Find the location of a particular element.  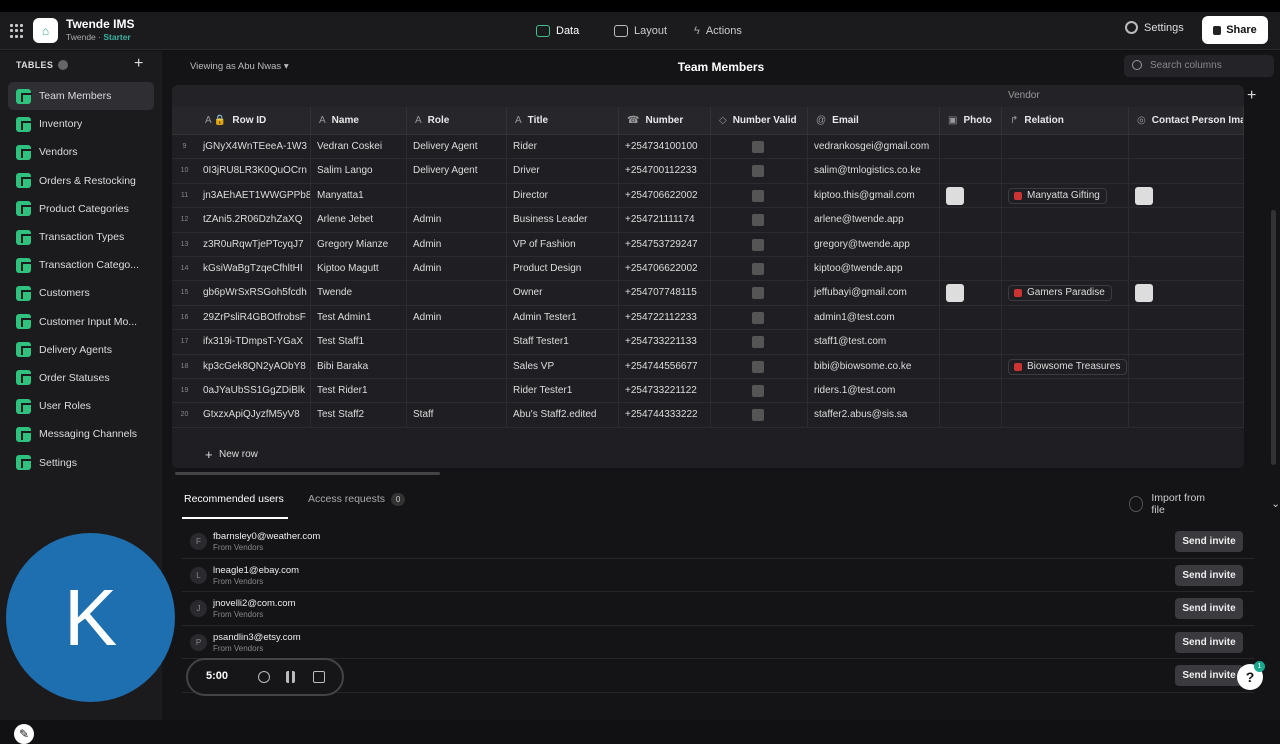

cell-email: admin1@test.com is located at coordinates (874, 318).